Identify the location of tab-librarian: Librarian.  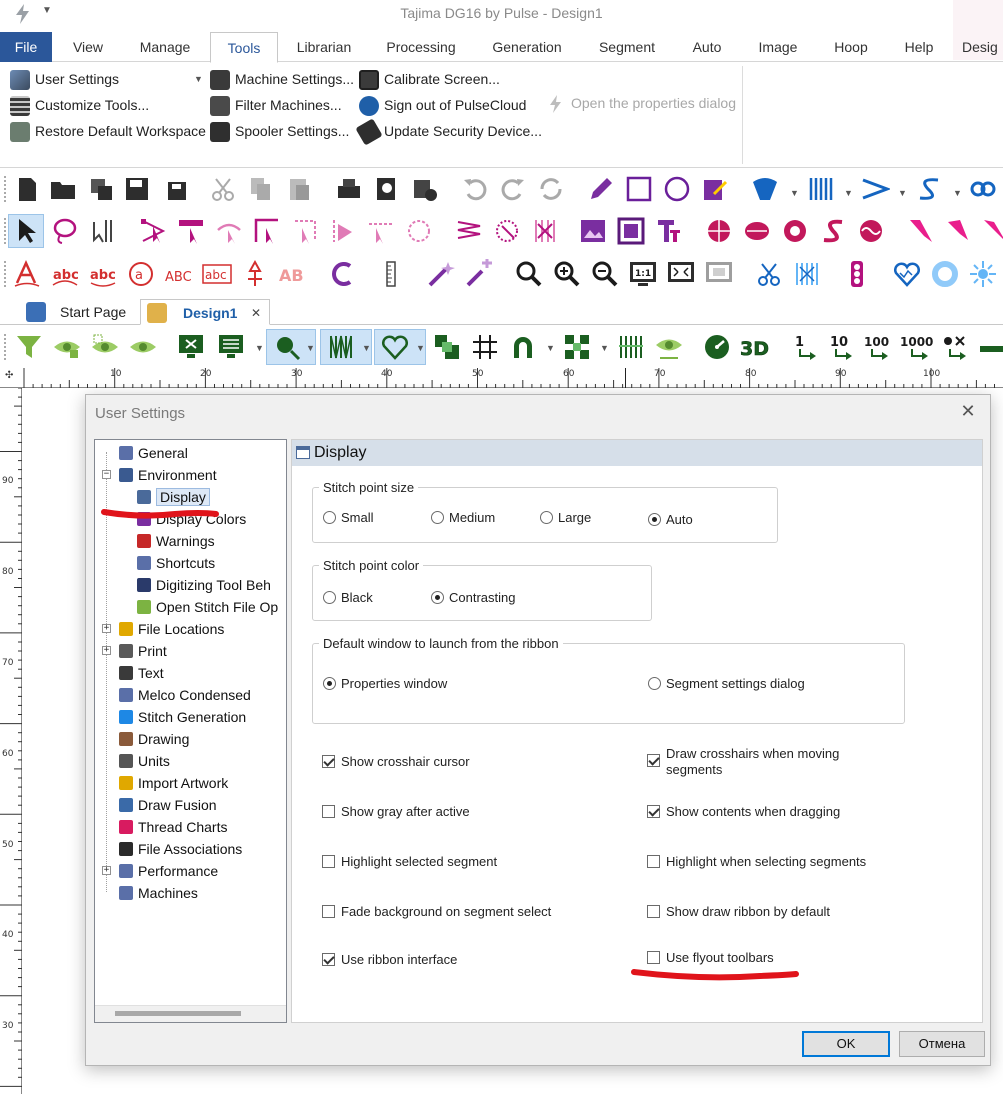
(324, 47).